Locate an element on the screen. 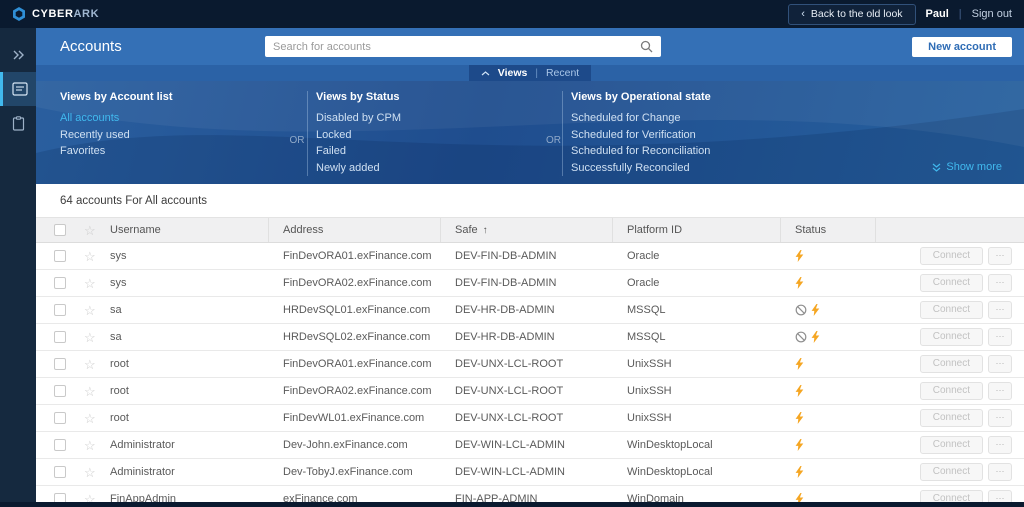 The height and width of the screenshot is (507, 1024). view-item: Scheduled for Change is located at coordinates (797, 118).